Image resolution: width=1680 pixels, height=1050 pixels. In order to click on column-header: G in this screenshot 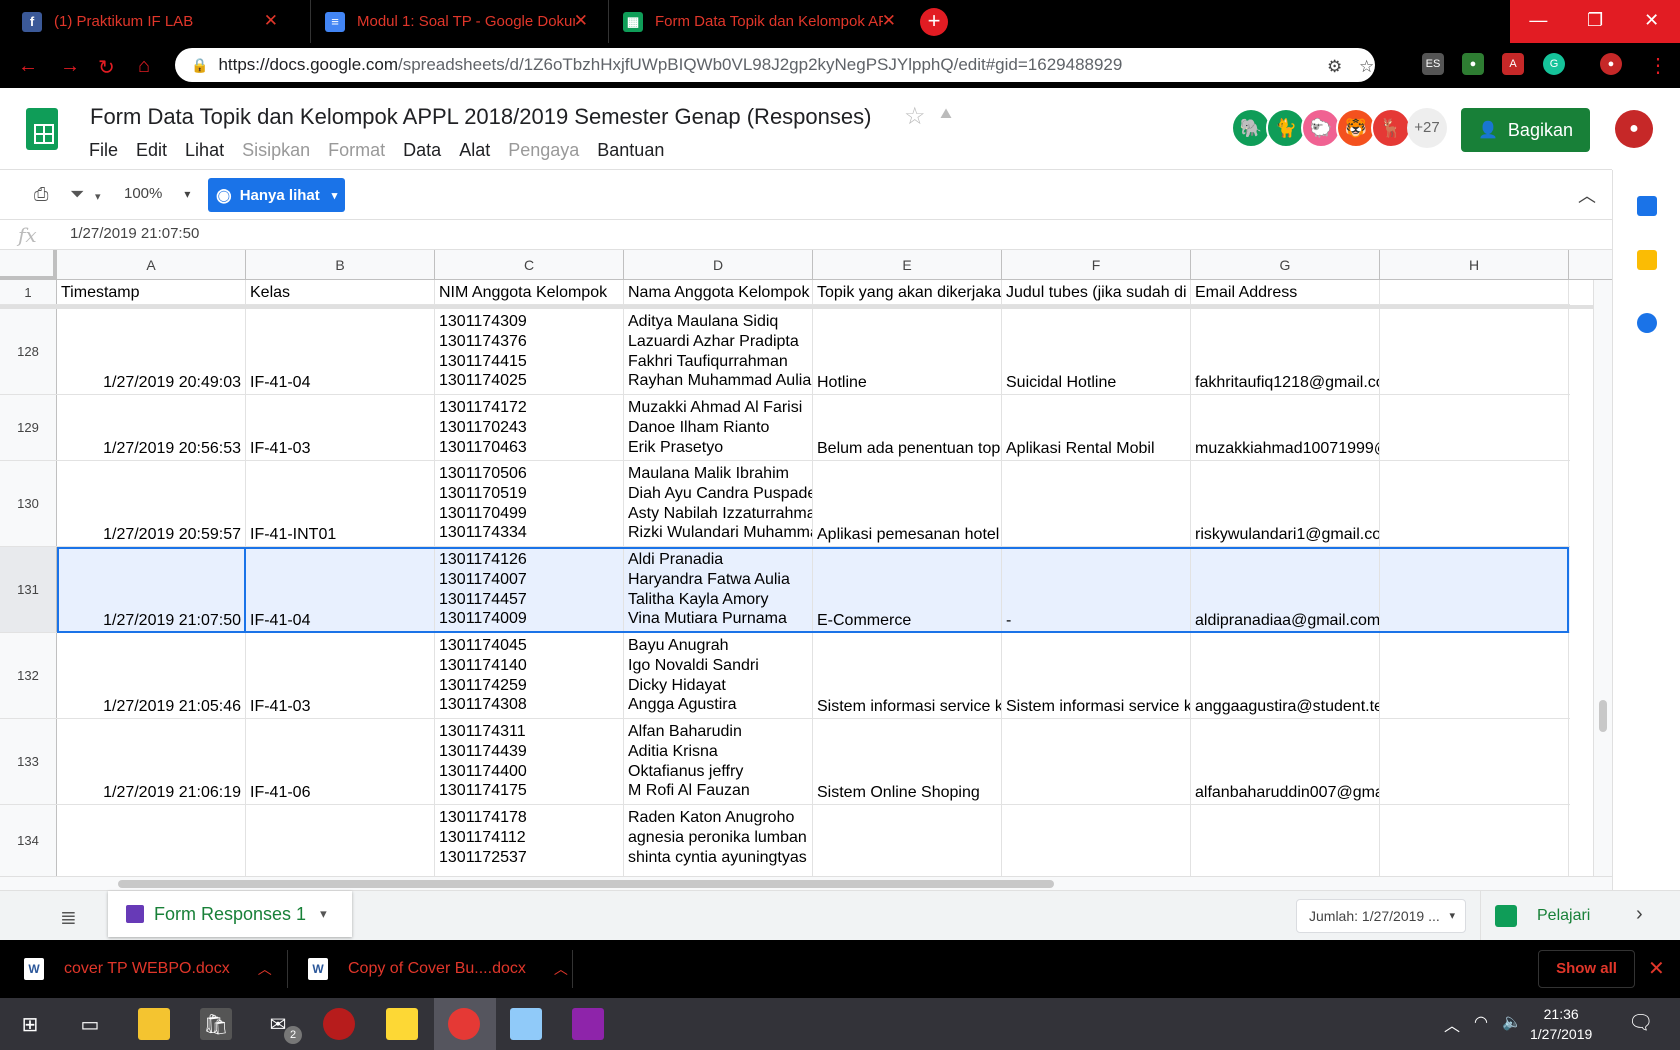, I will do `click(1285, 265)`.